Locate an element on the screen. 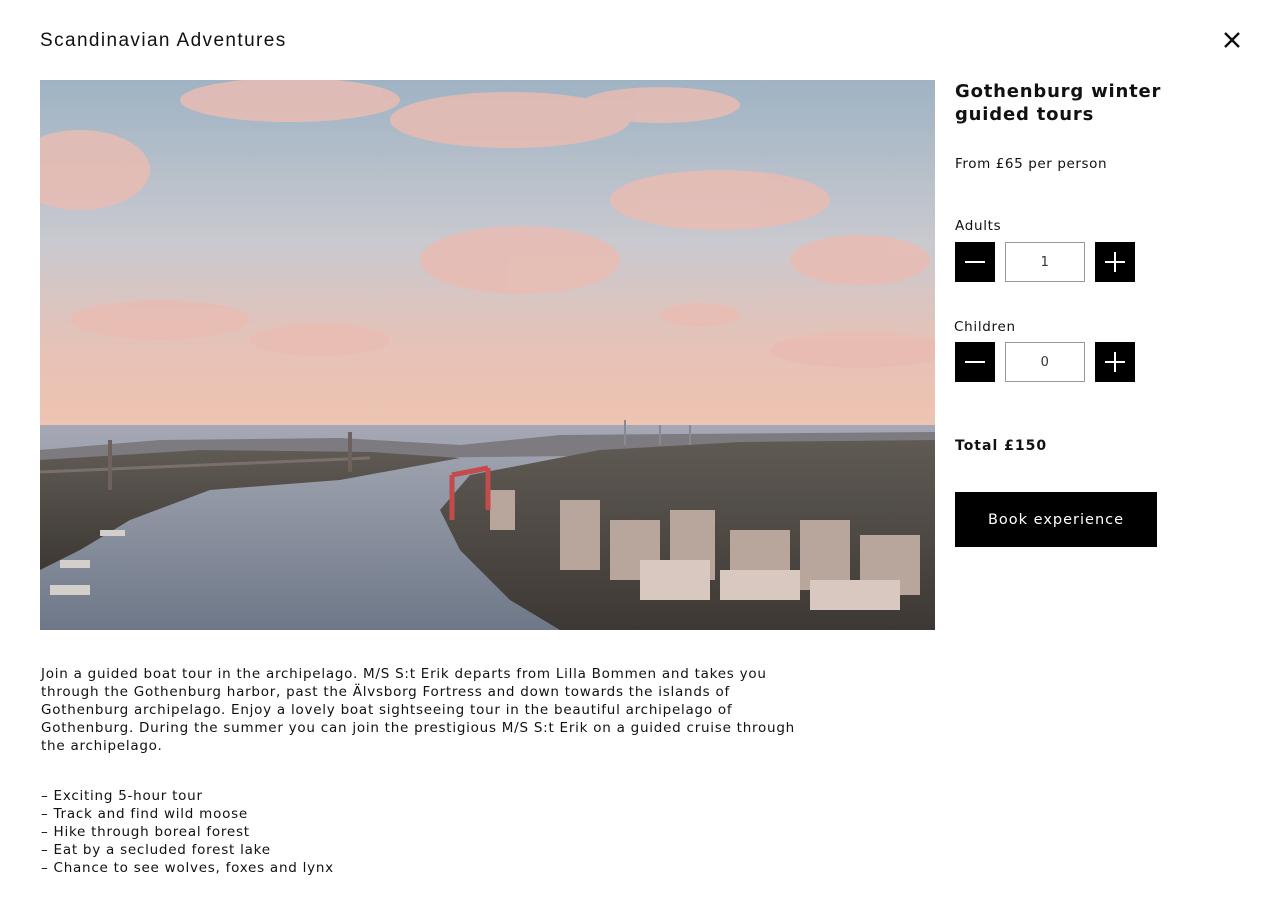  list-item: – Eat by a secluded forest lake is located at coordinates (156, 850).